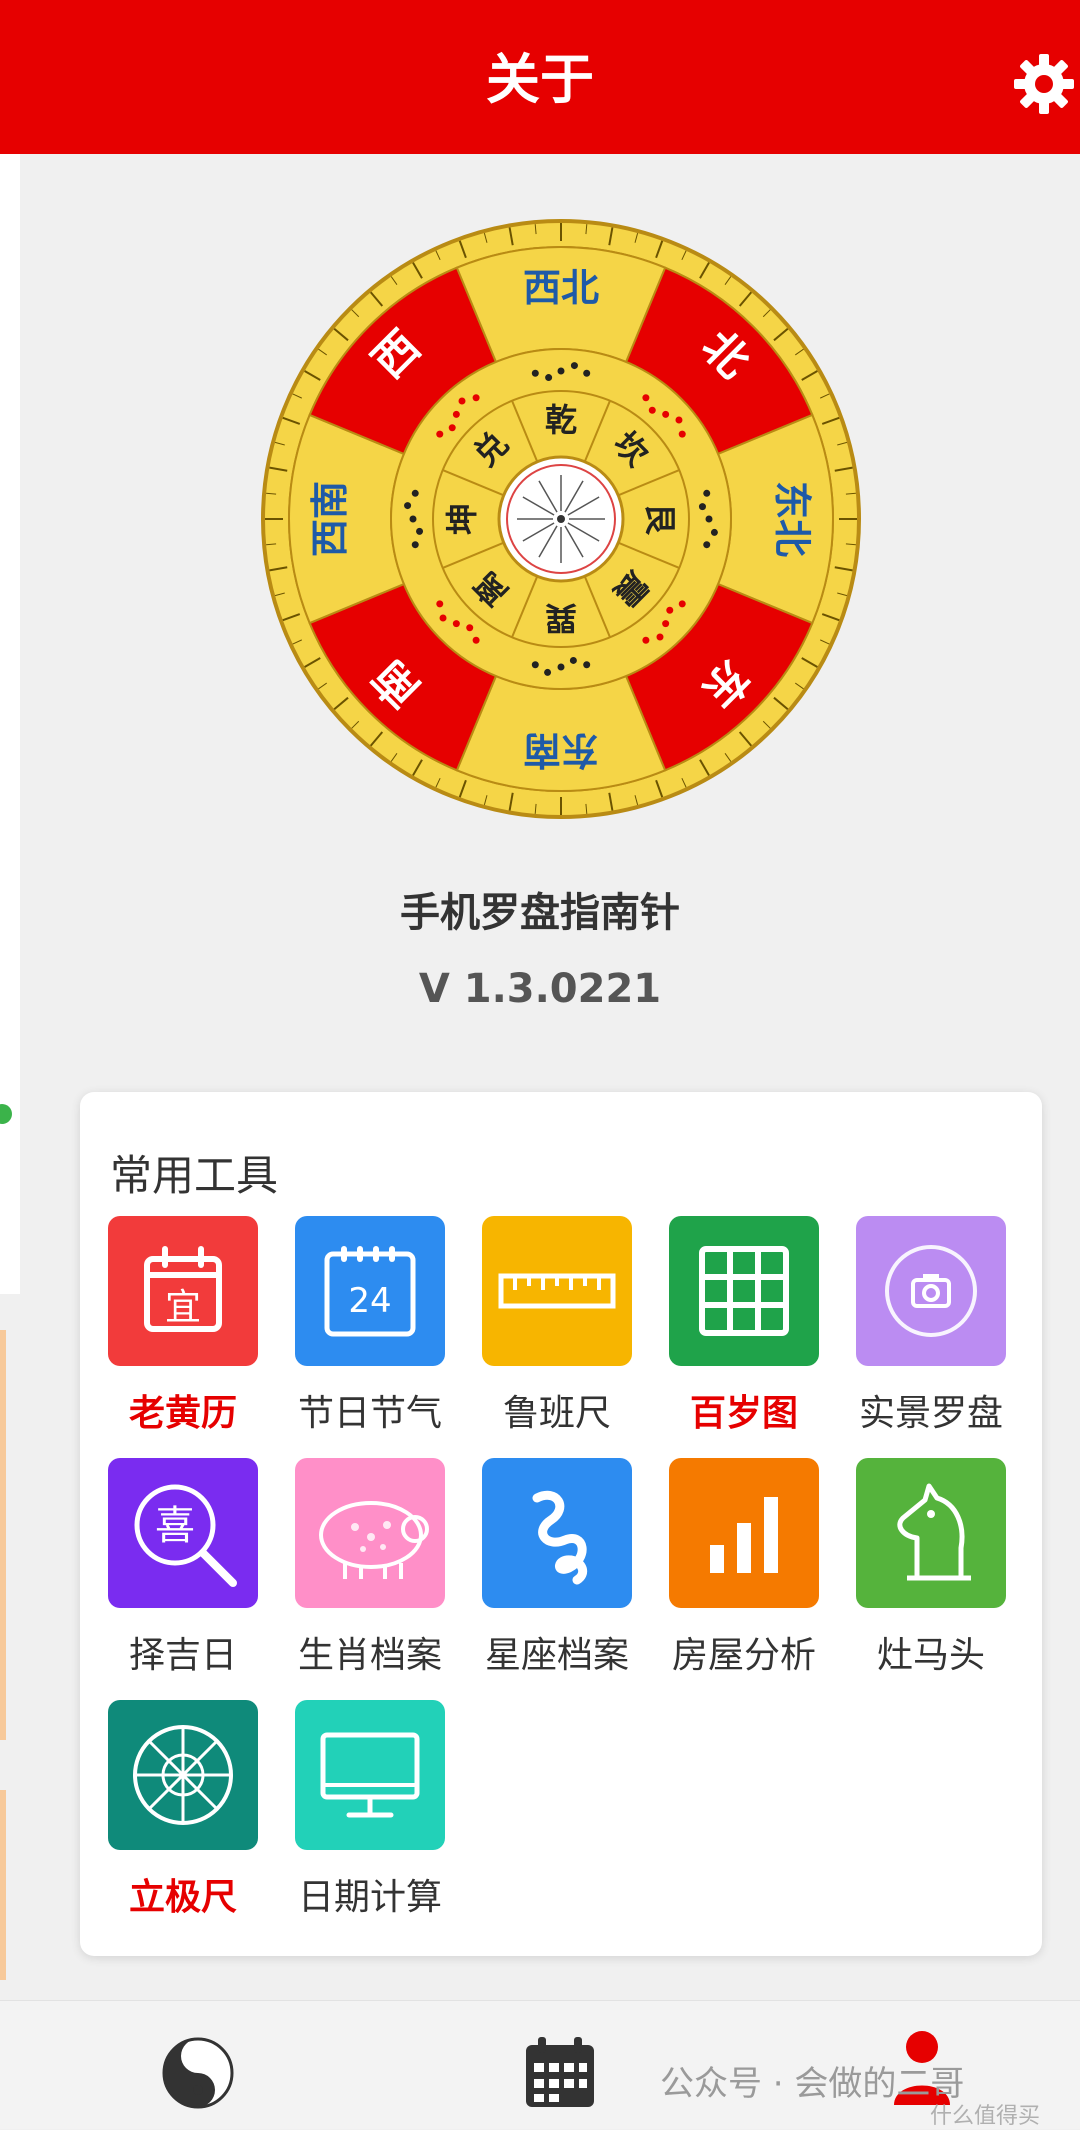 This screenshot has width=1080, height=2130. I want to click on wheel-icon, so click(183, 1775).